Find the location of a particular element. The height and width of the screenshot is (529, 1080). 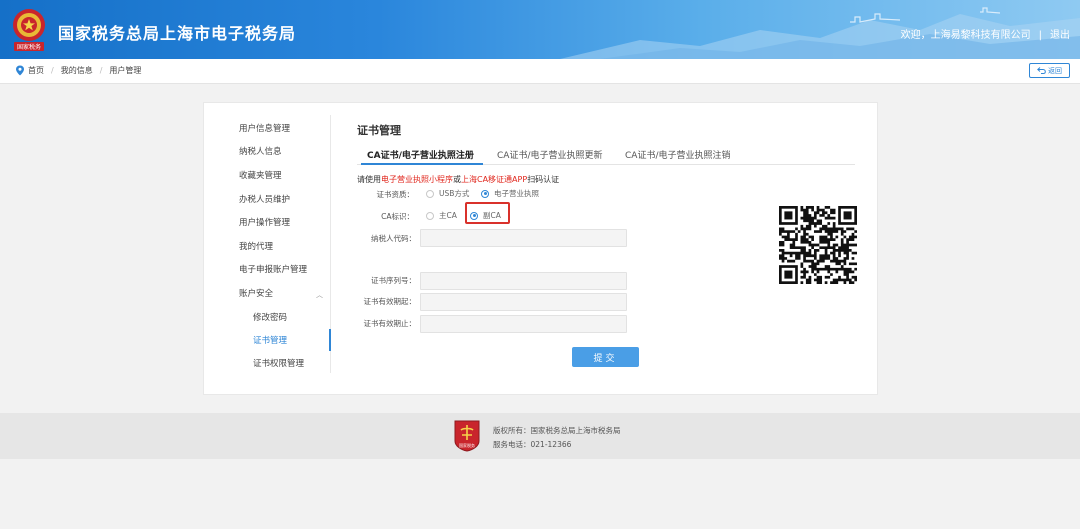

footer-phone: 服务电话：021-12366 is located at coordinates (532, 444).